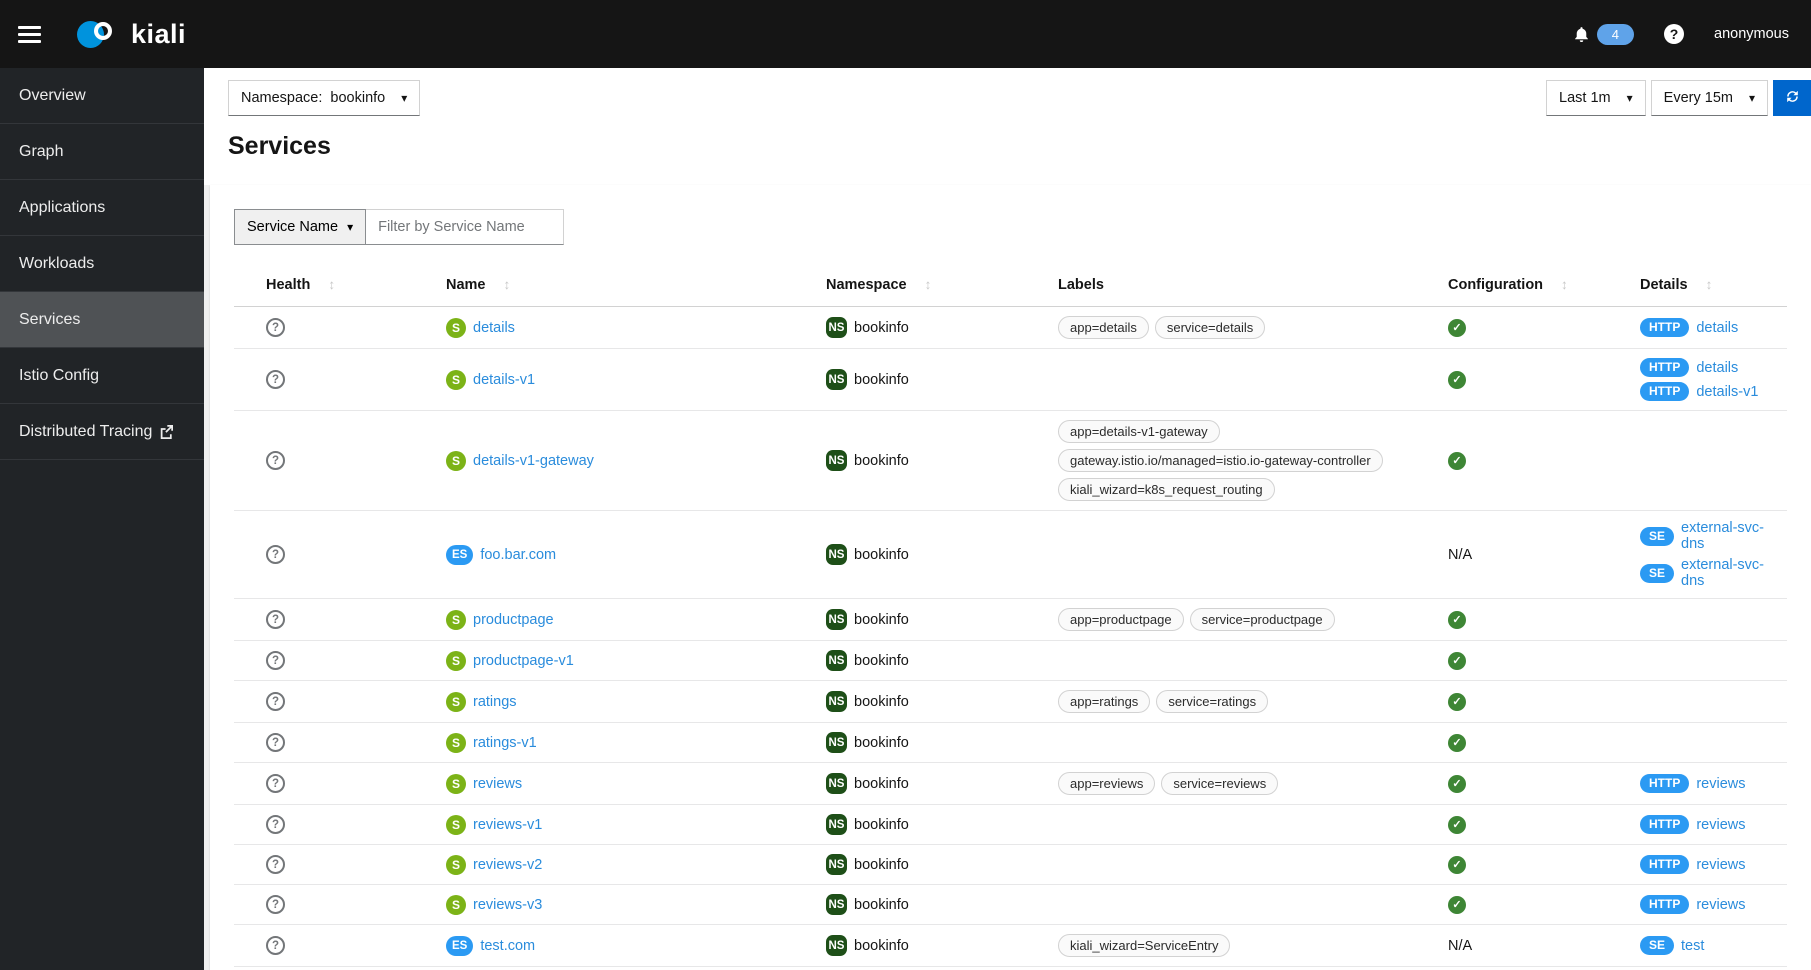 The width and height of the screenshot is (1811, 970). What do you see at coordinates (1615, 34) in the screenshot?
I see `notification-count-badge: 4` at bounding box center [1615, 34].